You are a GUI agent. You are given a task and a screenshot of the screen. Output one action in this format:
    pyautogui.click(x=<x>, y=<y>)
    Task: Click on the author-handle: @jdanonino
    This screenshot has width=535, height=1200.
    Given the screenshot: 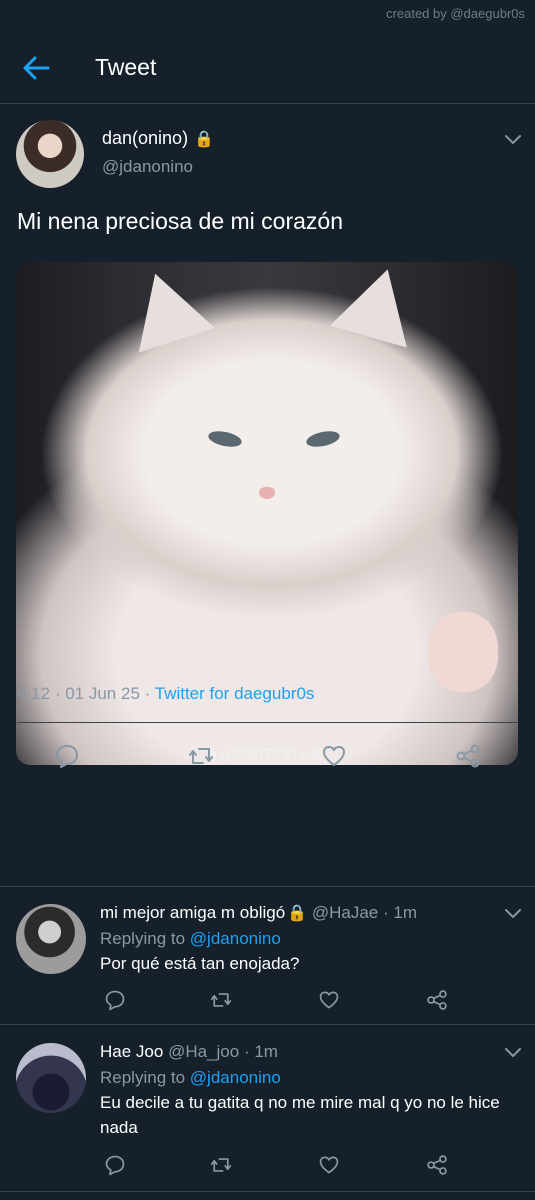 What is the action you would take?
    pyautogui.click(x=147, y=167)
    